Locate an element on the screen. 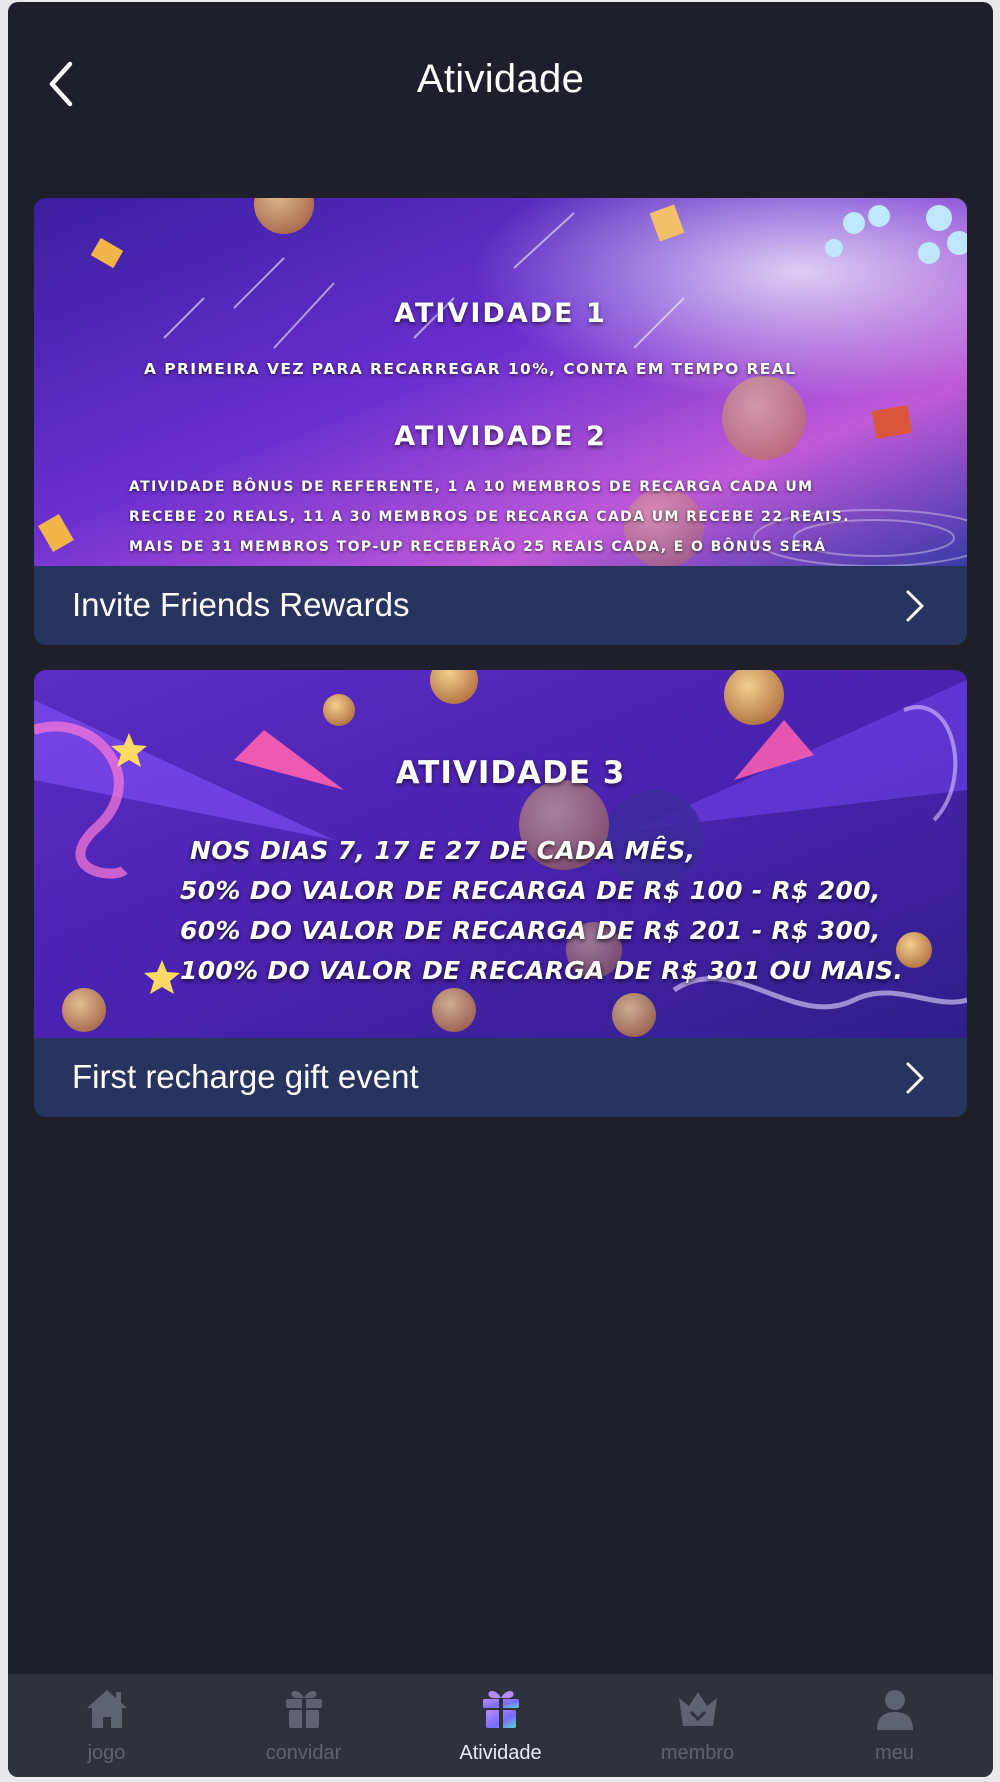 This screenshot has height=1782, width=1000. tab-jogo: jogo is located at coordinates (106, 1725).